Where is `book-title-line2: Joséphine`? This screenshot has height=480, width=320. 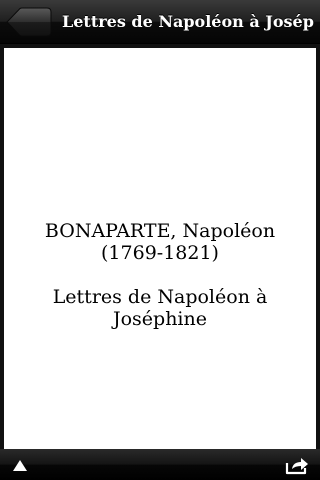 book-title-line2: Joséphine is located at coordinates (159, 319).